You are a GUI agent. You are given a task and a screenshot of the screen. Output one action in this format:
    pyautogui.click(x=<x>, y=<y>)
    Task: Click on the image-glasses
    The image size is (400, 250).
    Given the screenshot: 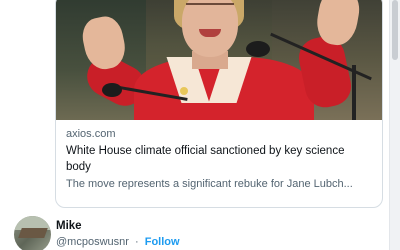 What is the action you would take?
    pyautogui.click(x=210, y=9)
    